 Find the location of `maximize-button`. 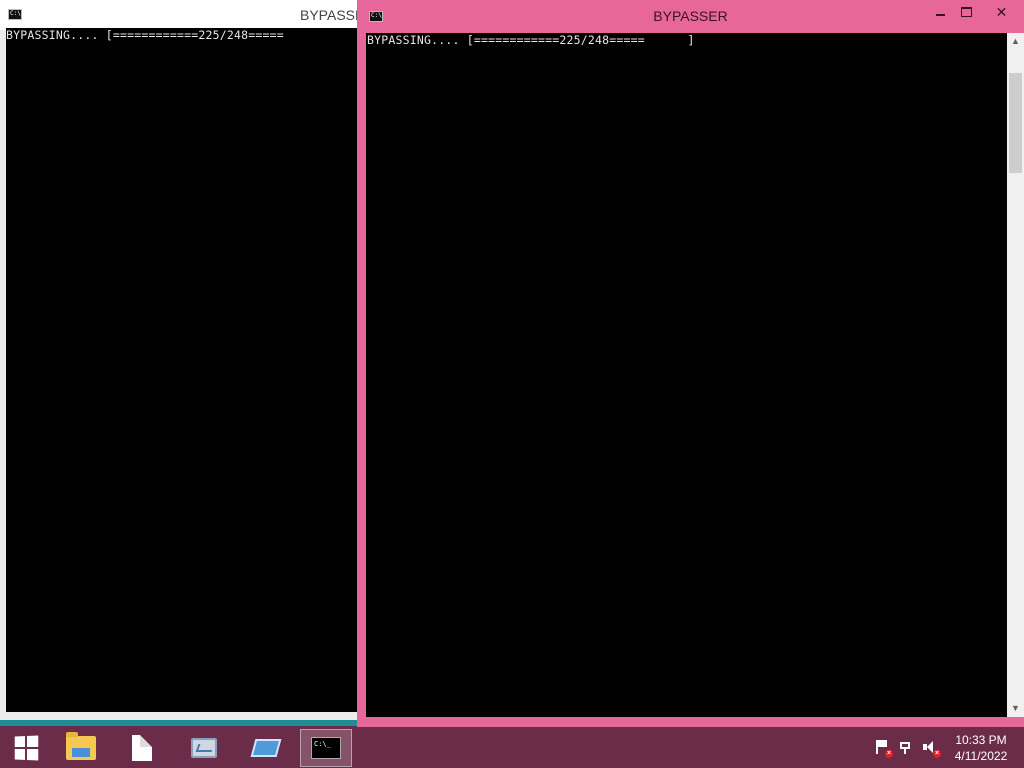

maximize-button is located at coordinates (966, 12).